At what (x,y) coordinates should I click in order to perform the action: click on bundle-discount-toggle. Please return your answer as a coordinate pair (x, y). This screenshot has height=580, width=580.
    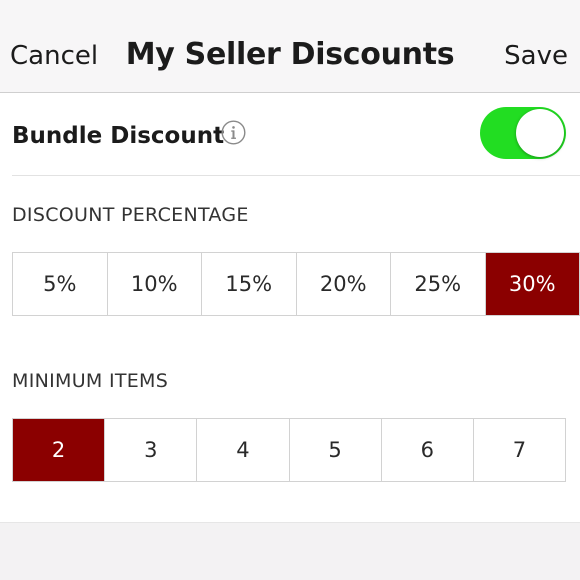
    Looking at the image, I should click on (523, 133).